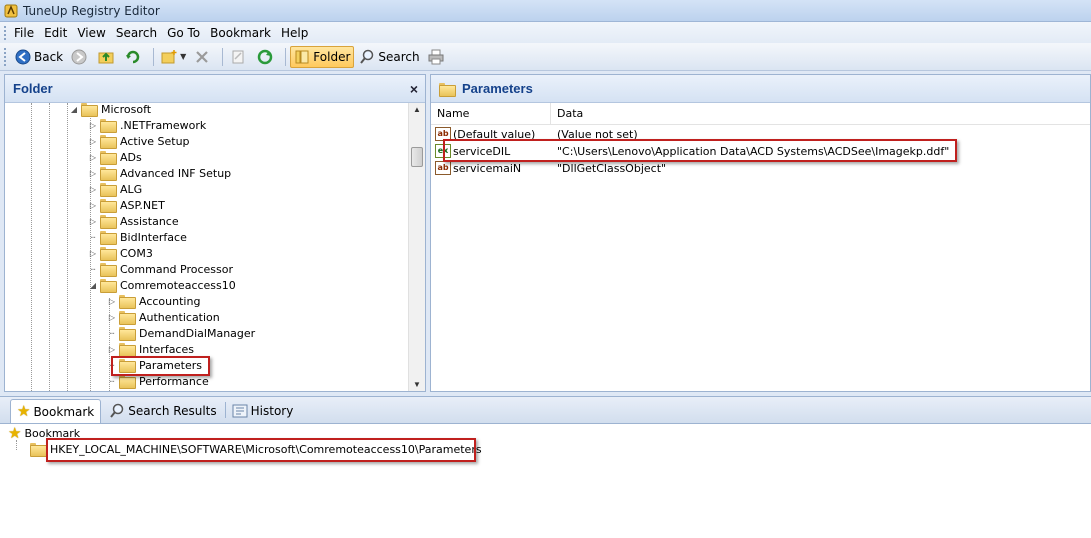 The image size is (1091, 538). I want to click on title-bar: TuneUp Registry Editor, so click(545, 11).